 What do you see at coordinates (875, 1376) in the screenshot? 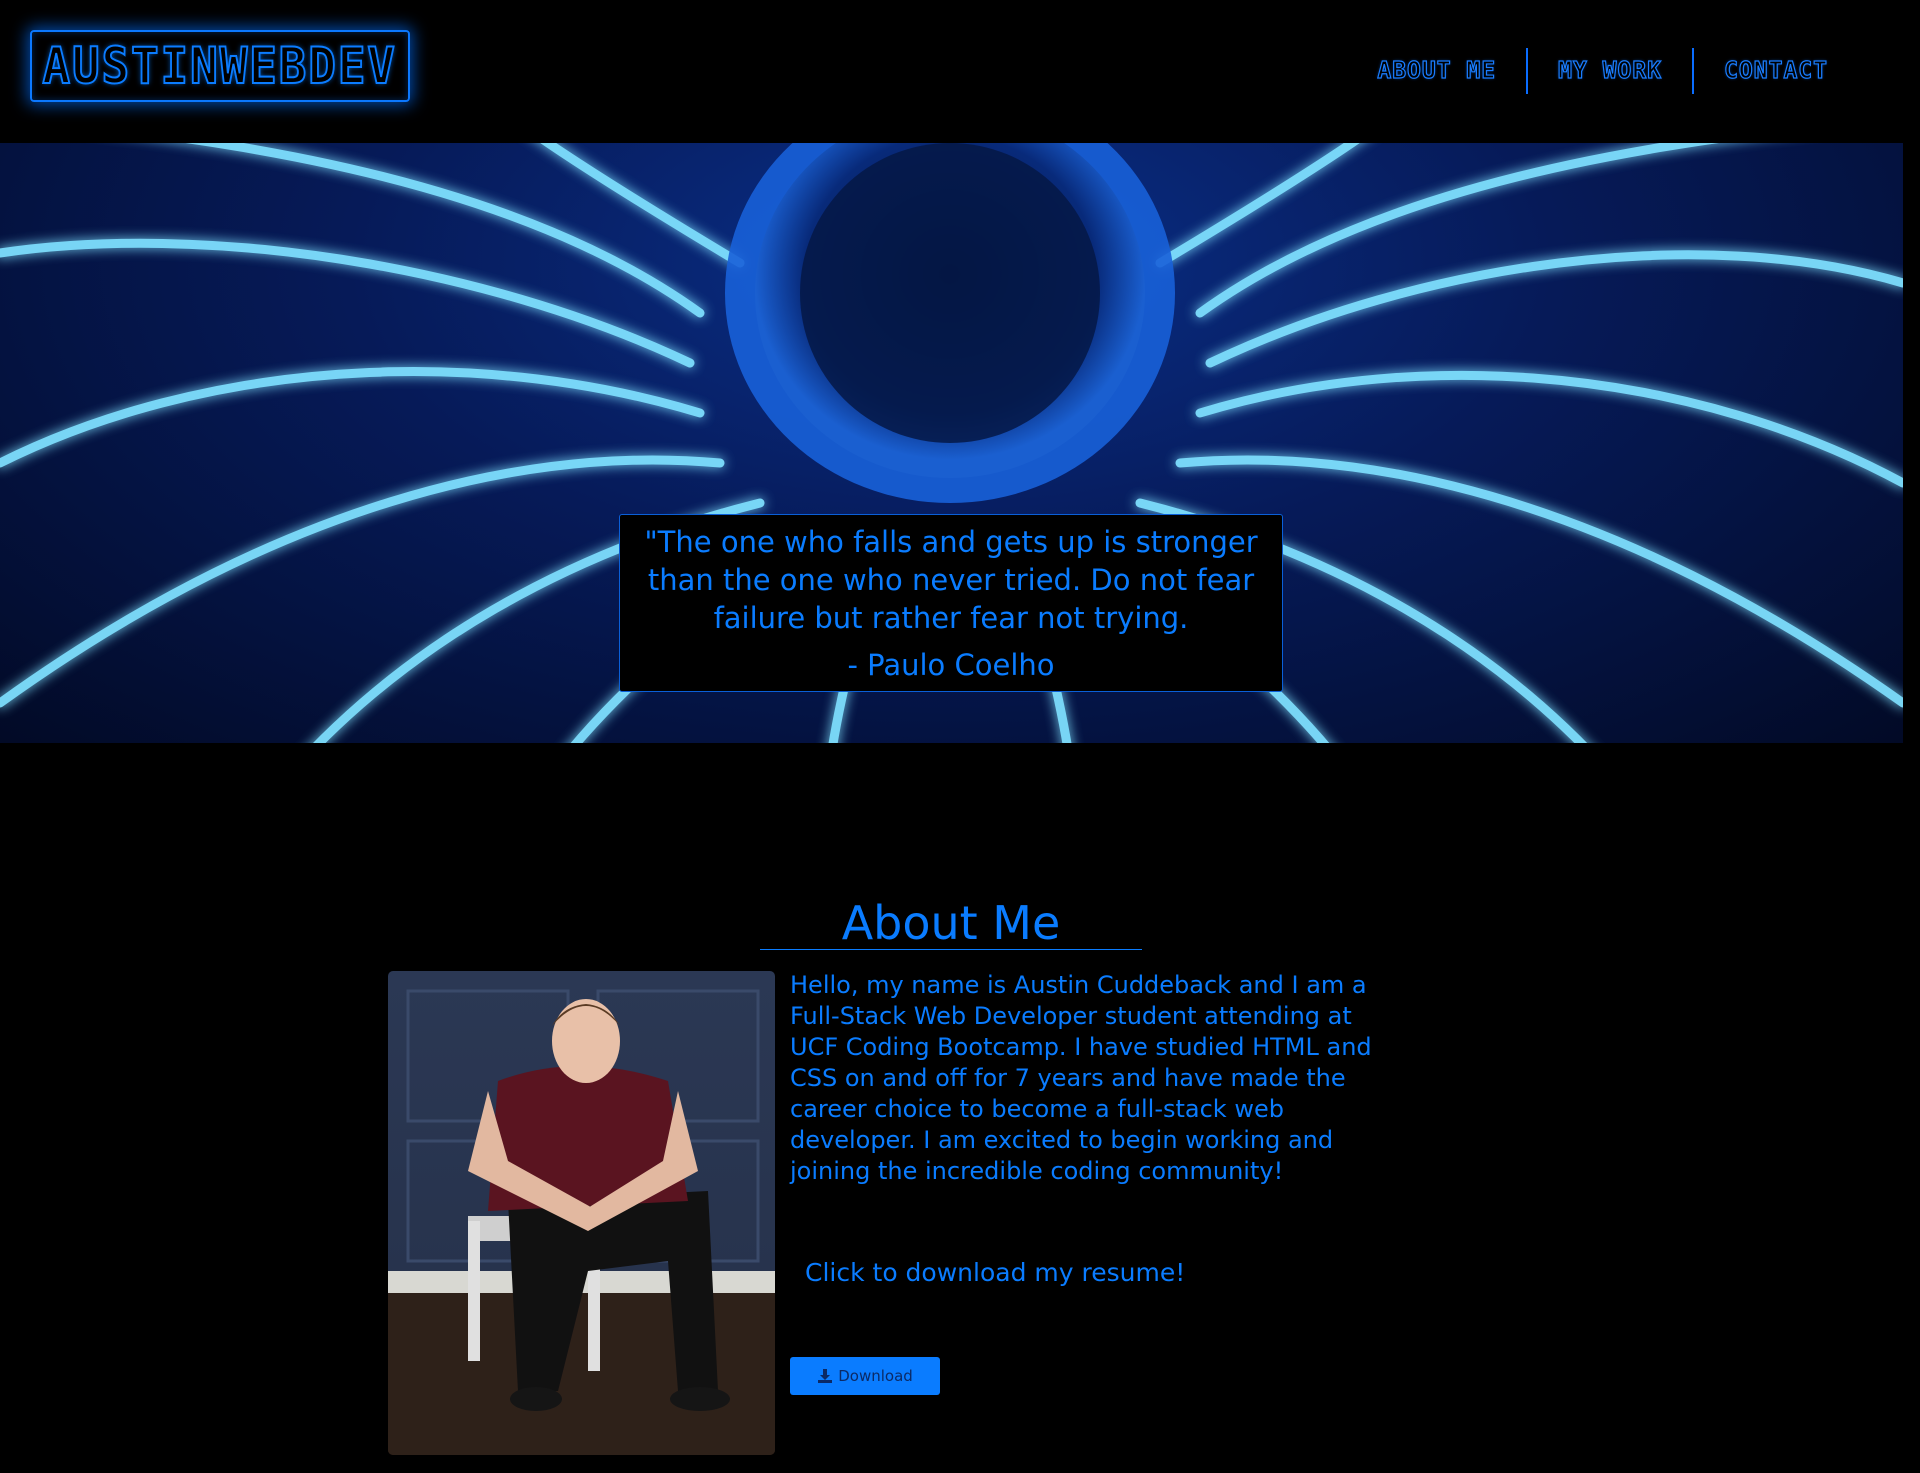
I see `download-button-label: Download` at bounding box center [875, 1376].